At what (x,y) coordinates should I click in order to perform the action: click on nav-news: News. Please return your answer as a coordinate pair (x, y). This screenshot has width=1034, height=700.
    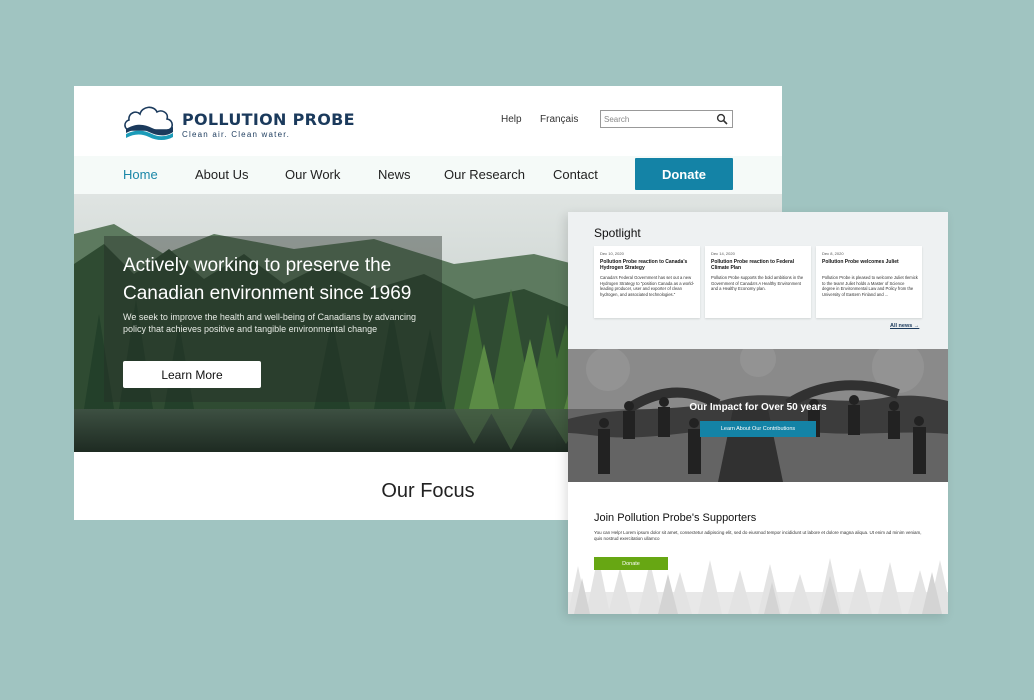
    Looking at the image, I should click on (394, 174).